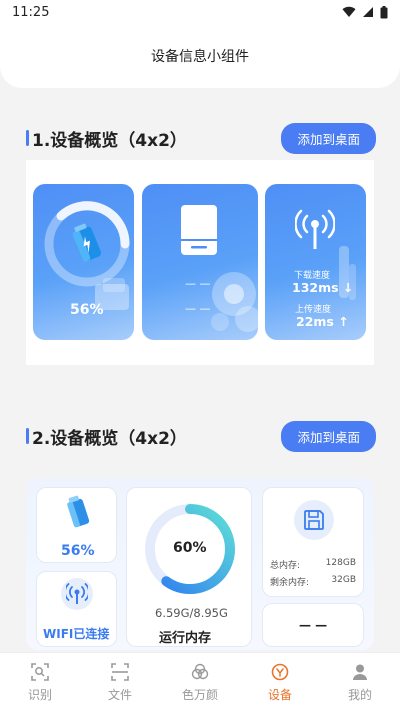  I want to click on network-card: 下载速度 132ms ↓ 上传速度 22ms ↑, so click(315, 262).